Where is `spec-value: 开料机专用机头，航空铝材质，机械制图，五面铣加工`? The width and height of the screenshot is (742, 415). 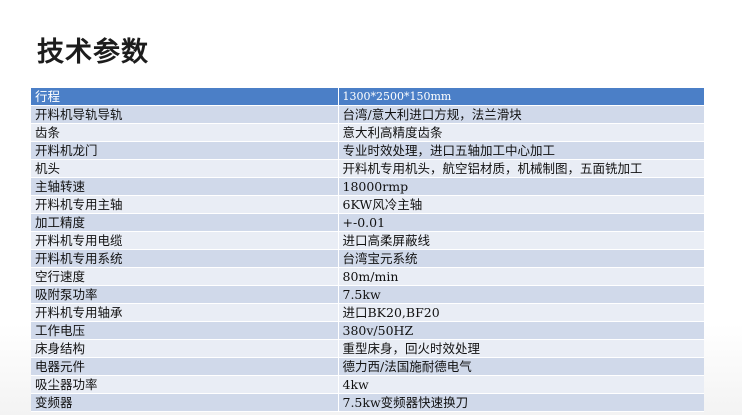 spec-value: 开料机专用机头，航空铝材质，机械制图，五面铣加工 is located at coordinates (521, 168).